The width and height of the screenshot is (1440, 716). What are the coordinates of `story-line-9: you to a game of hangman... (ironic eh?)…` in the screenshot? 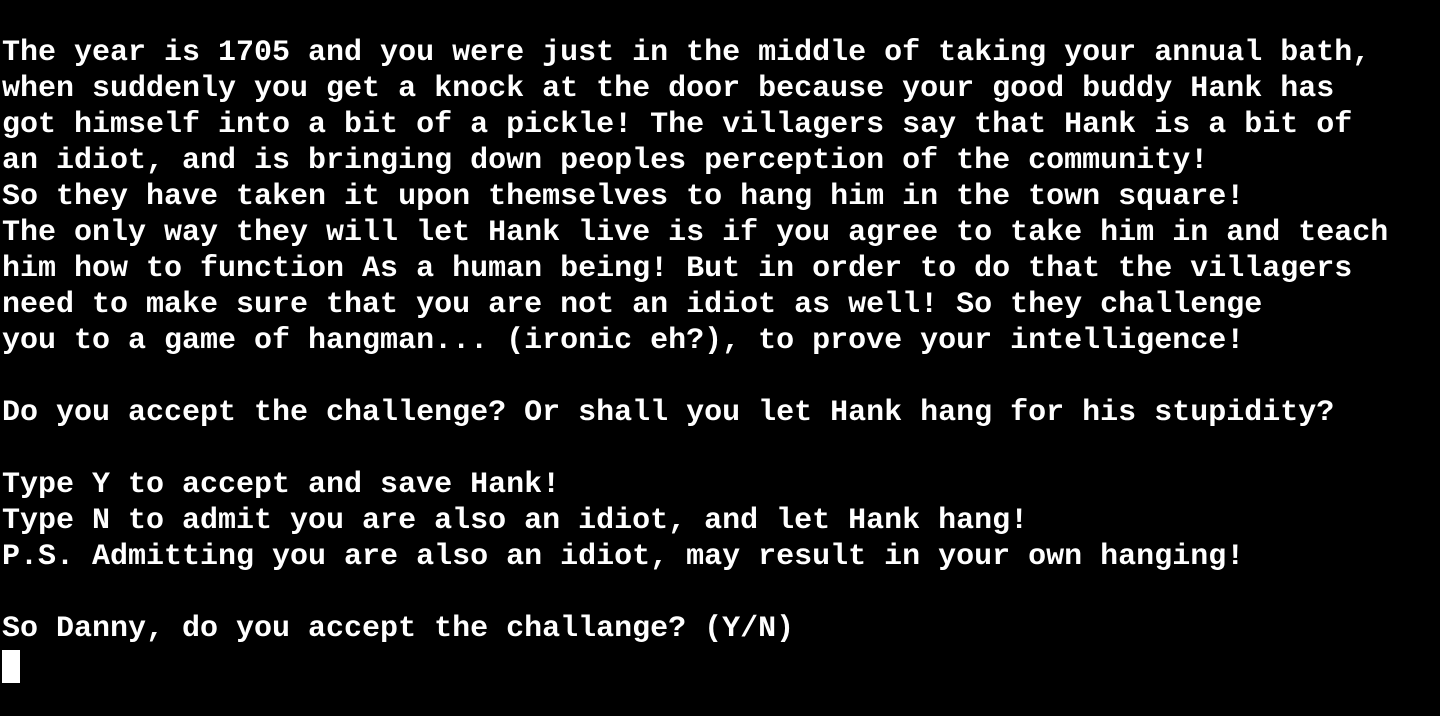 It's located at (623, 341).